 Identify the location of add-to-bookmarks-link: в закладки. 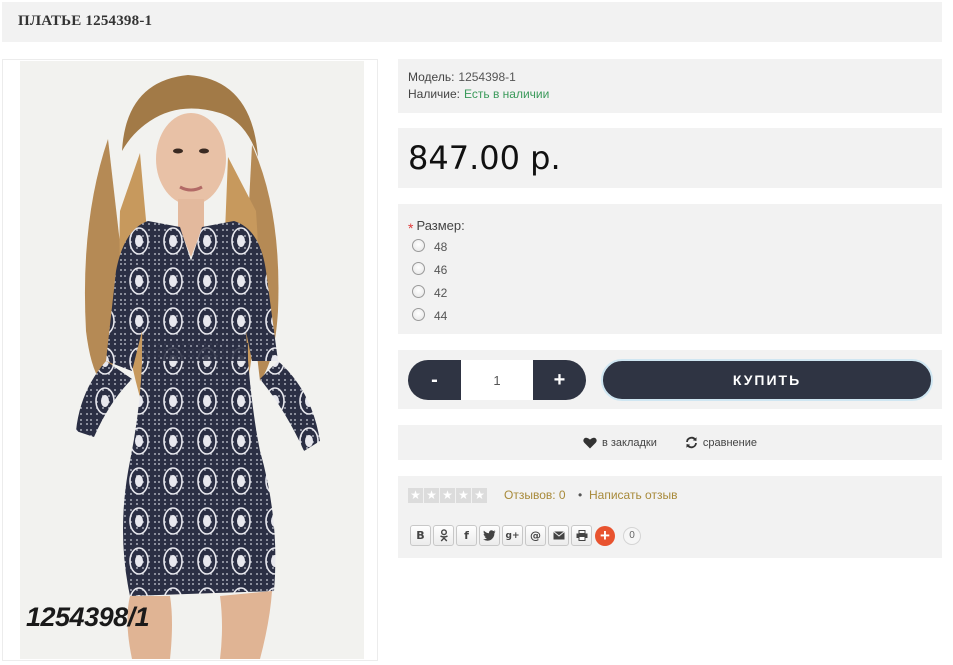
(620, 443).